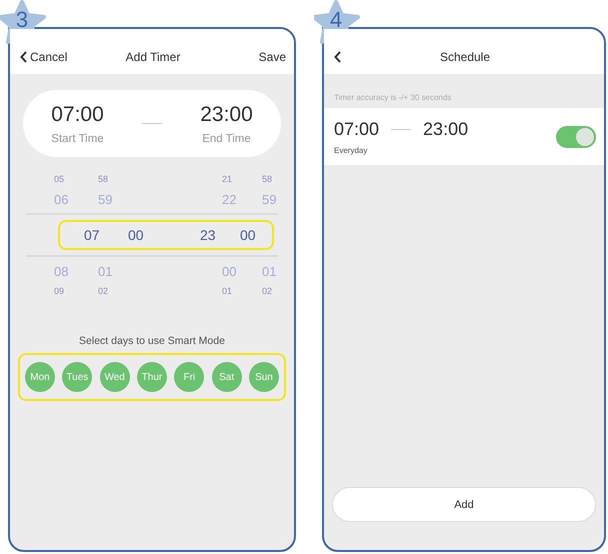  I want to click on step-number: 3, so click(22, 20).